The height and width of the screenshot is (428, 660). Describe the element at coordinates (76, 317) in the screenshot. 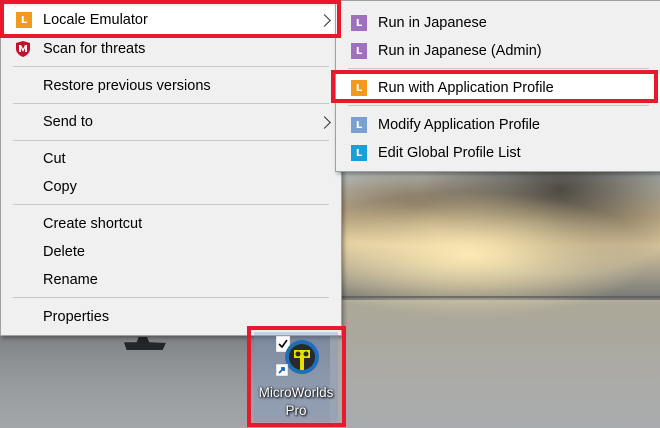

I see `menu-item-label: Properties` at that location.